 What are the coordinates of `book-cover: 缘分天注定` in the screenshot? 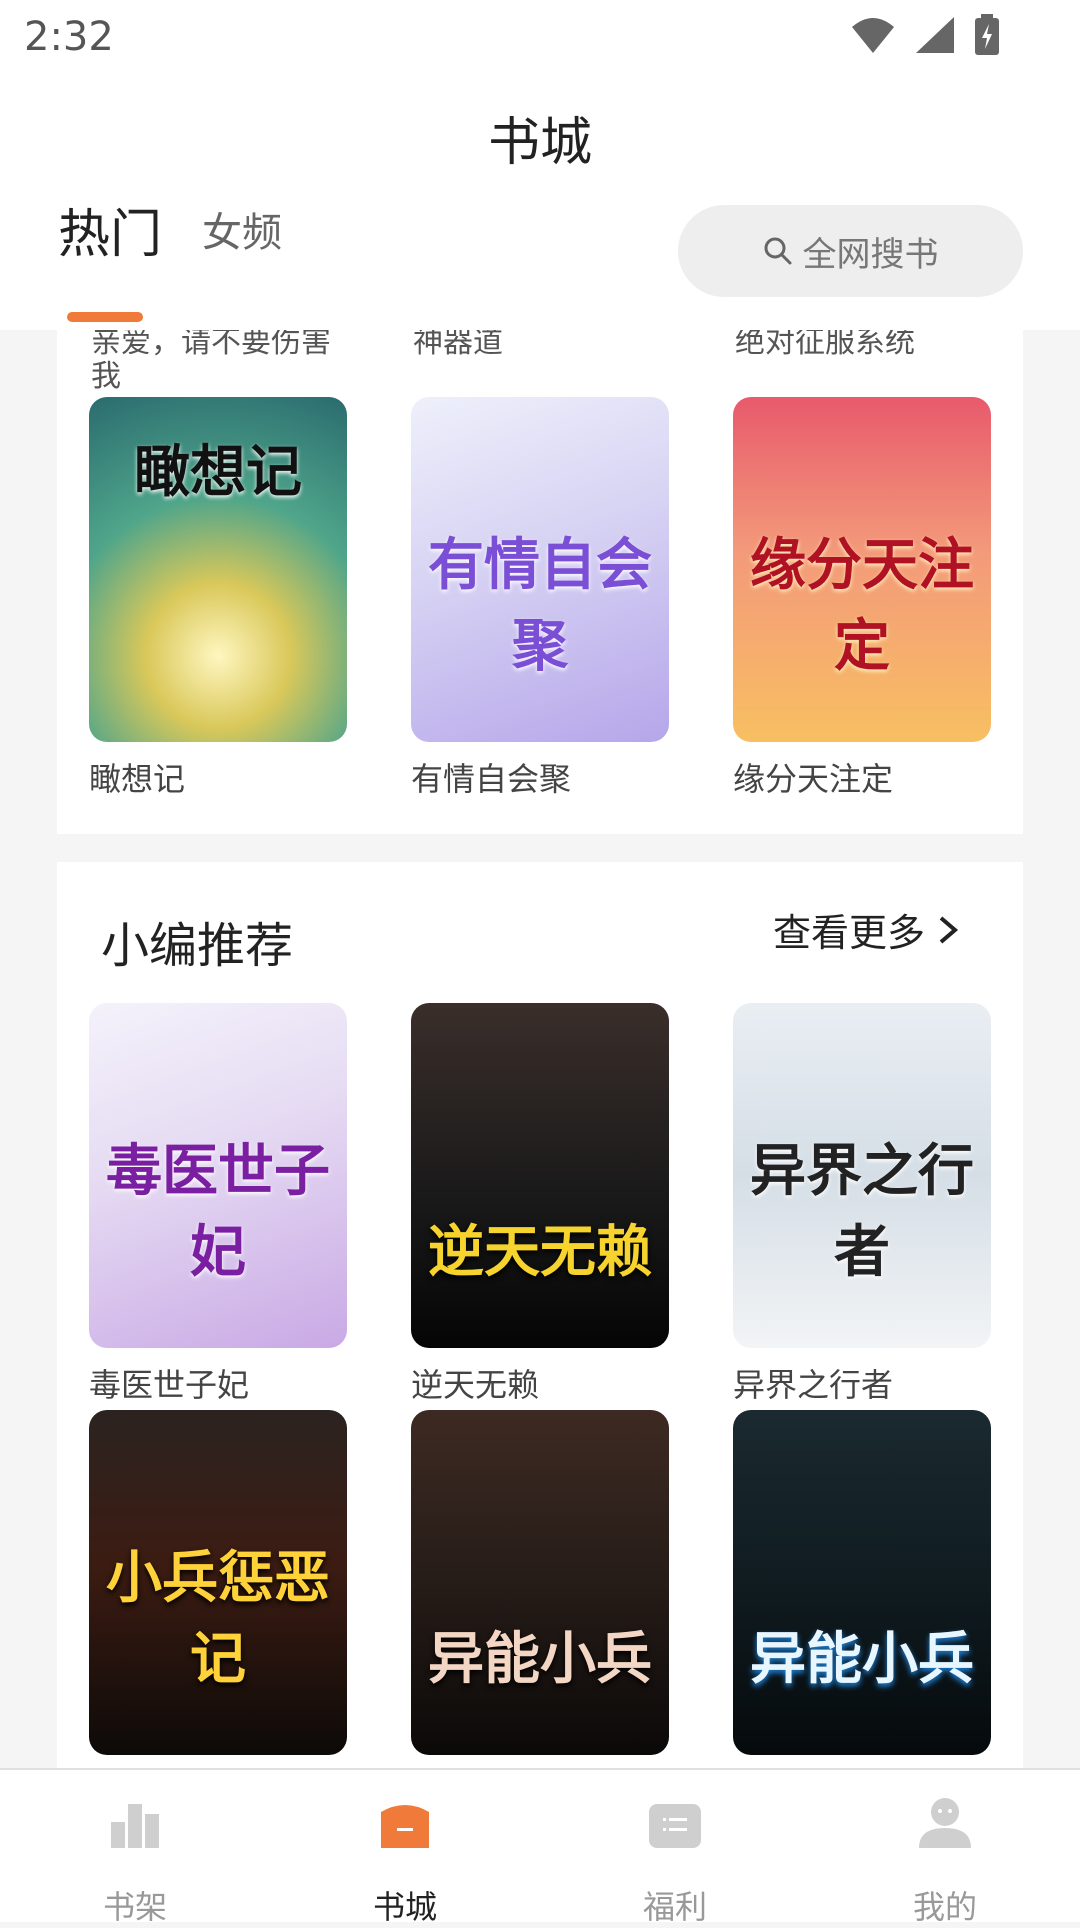 It's located at (862, 569).